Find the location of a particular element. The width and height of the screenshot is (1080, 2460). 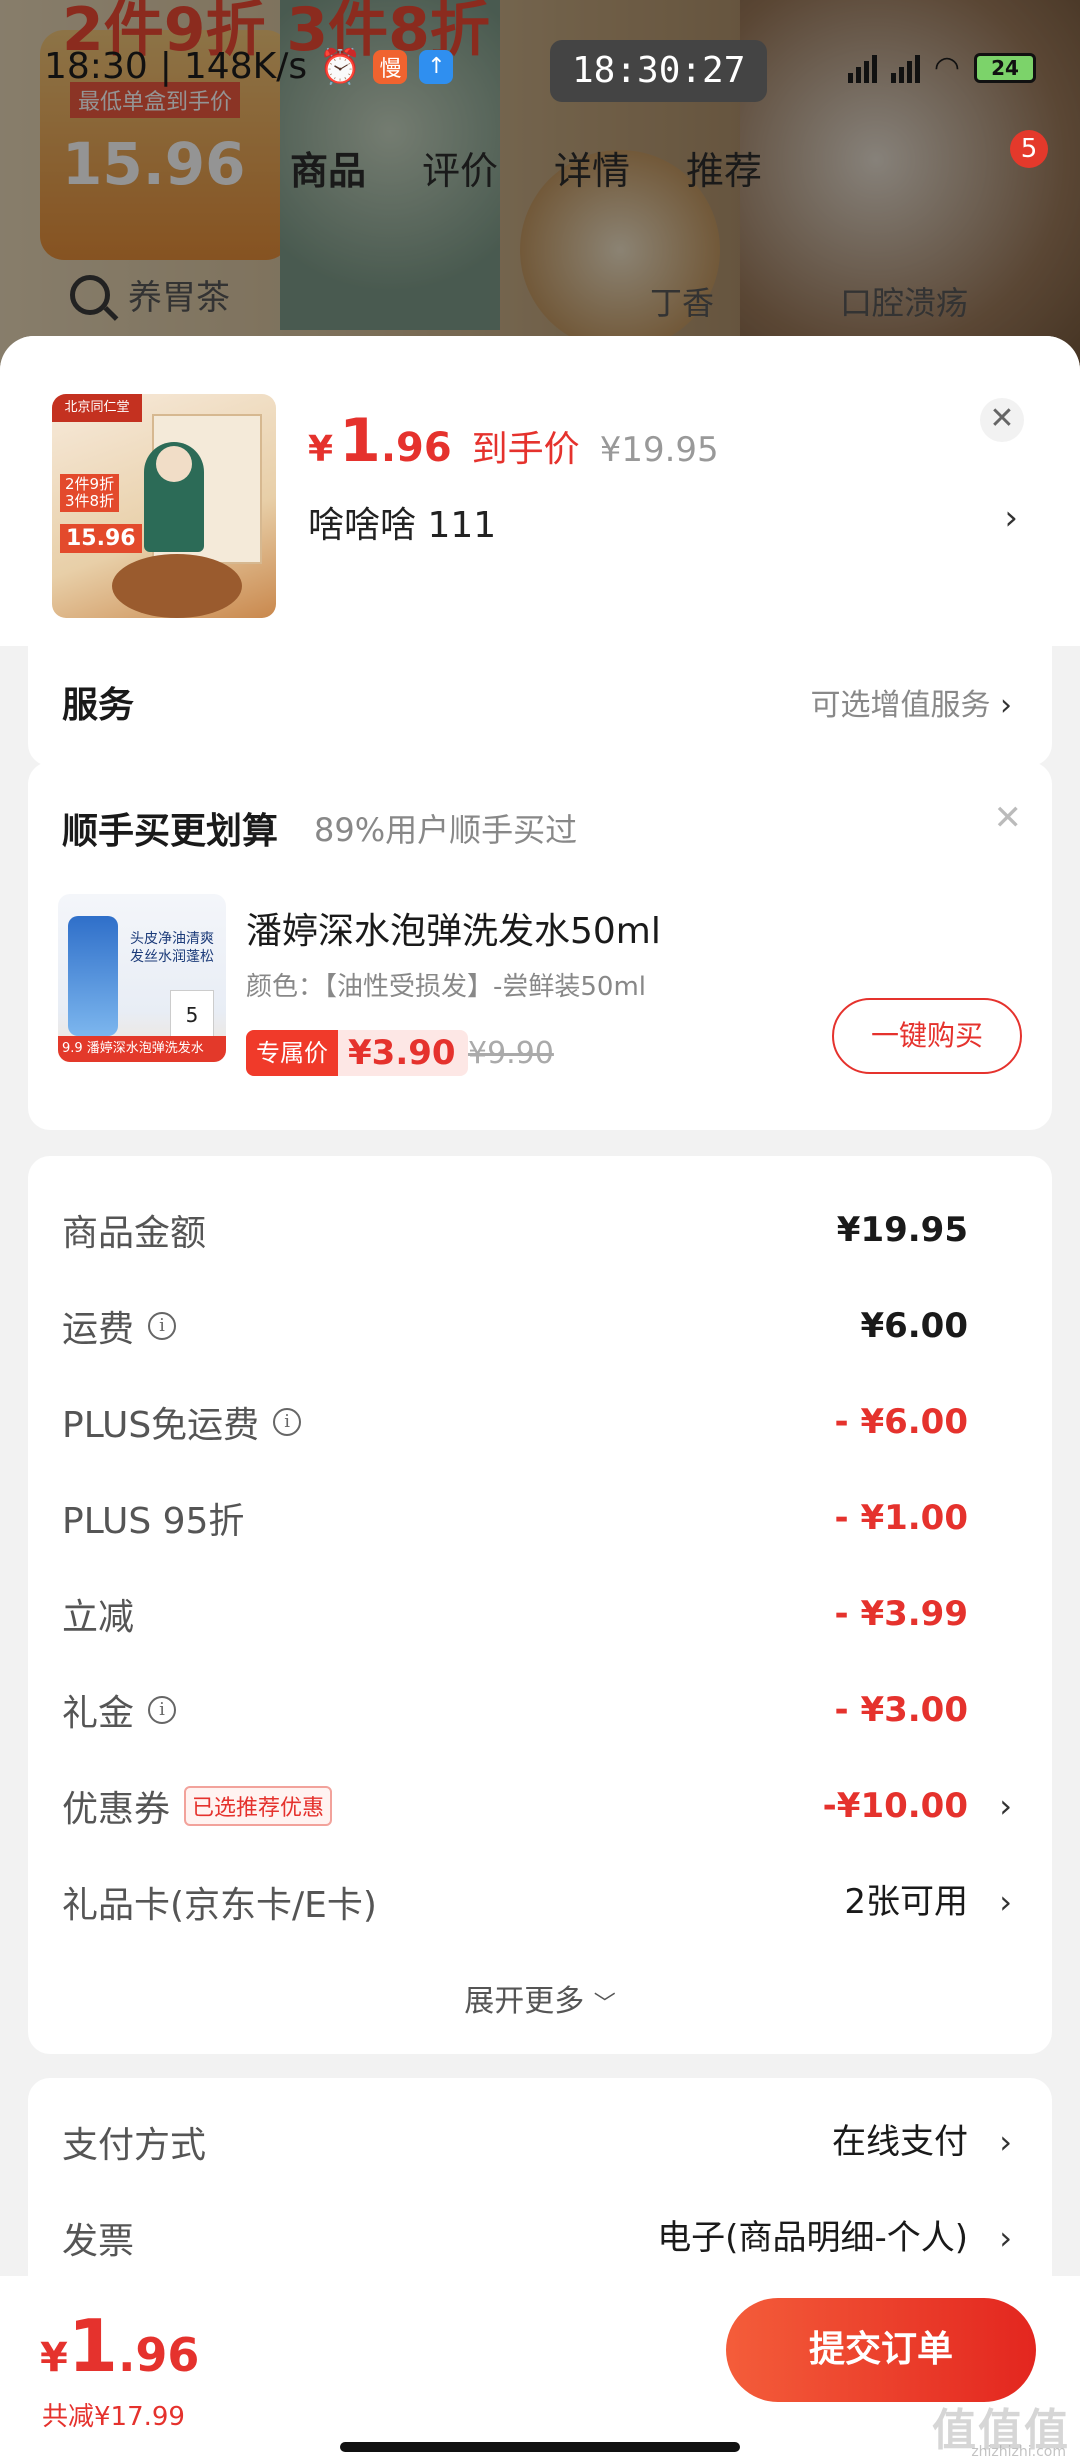

submit-order-button: 提交订单 is located at coordinates (881, 2350).